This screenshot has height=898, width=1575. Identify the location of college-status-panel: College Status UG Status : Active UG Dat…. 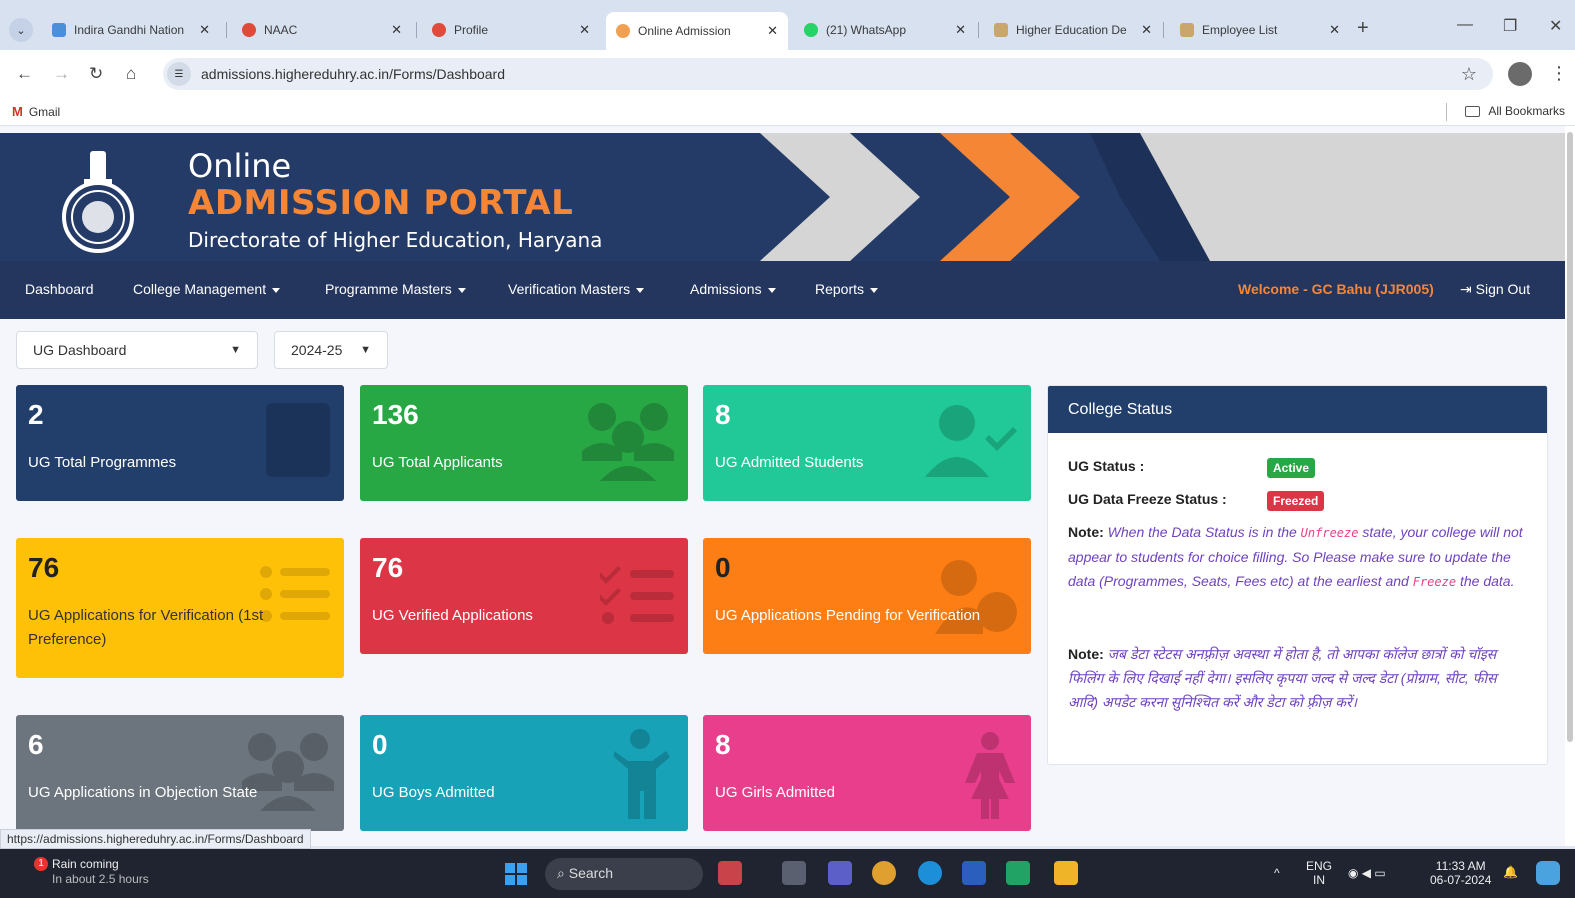
(1297, 575).